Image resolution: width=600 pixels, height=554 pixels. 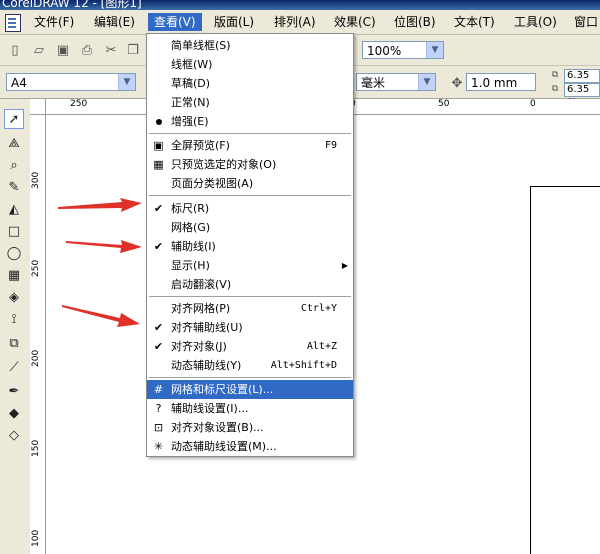 I want to click on fullscreen-icon: ▣, so click(x=158, y=145).